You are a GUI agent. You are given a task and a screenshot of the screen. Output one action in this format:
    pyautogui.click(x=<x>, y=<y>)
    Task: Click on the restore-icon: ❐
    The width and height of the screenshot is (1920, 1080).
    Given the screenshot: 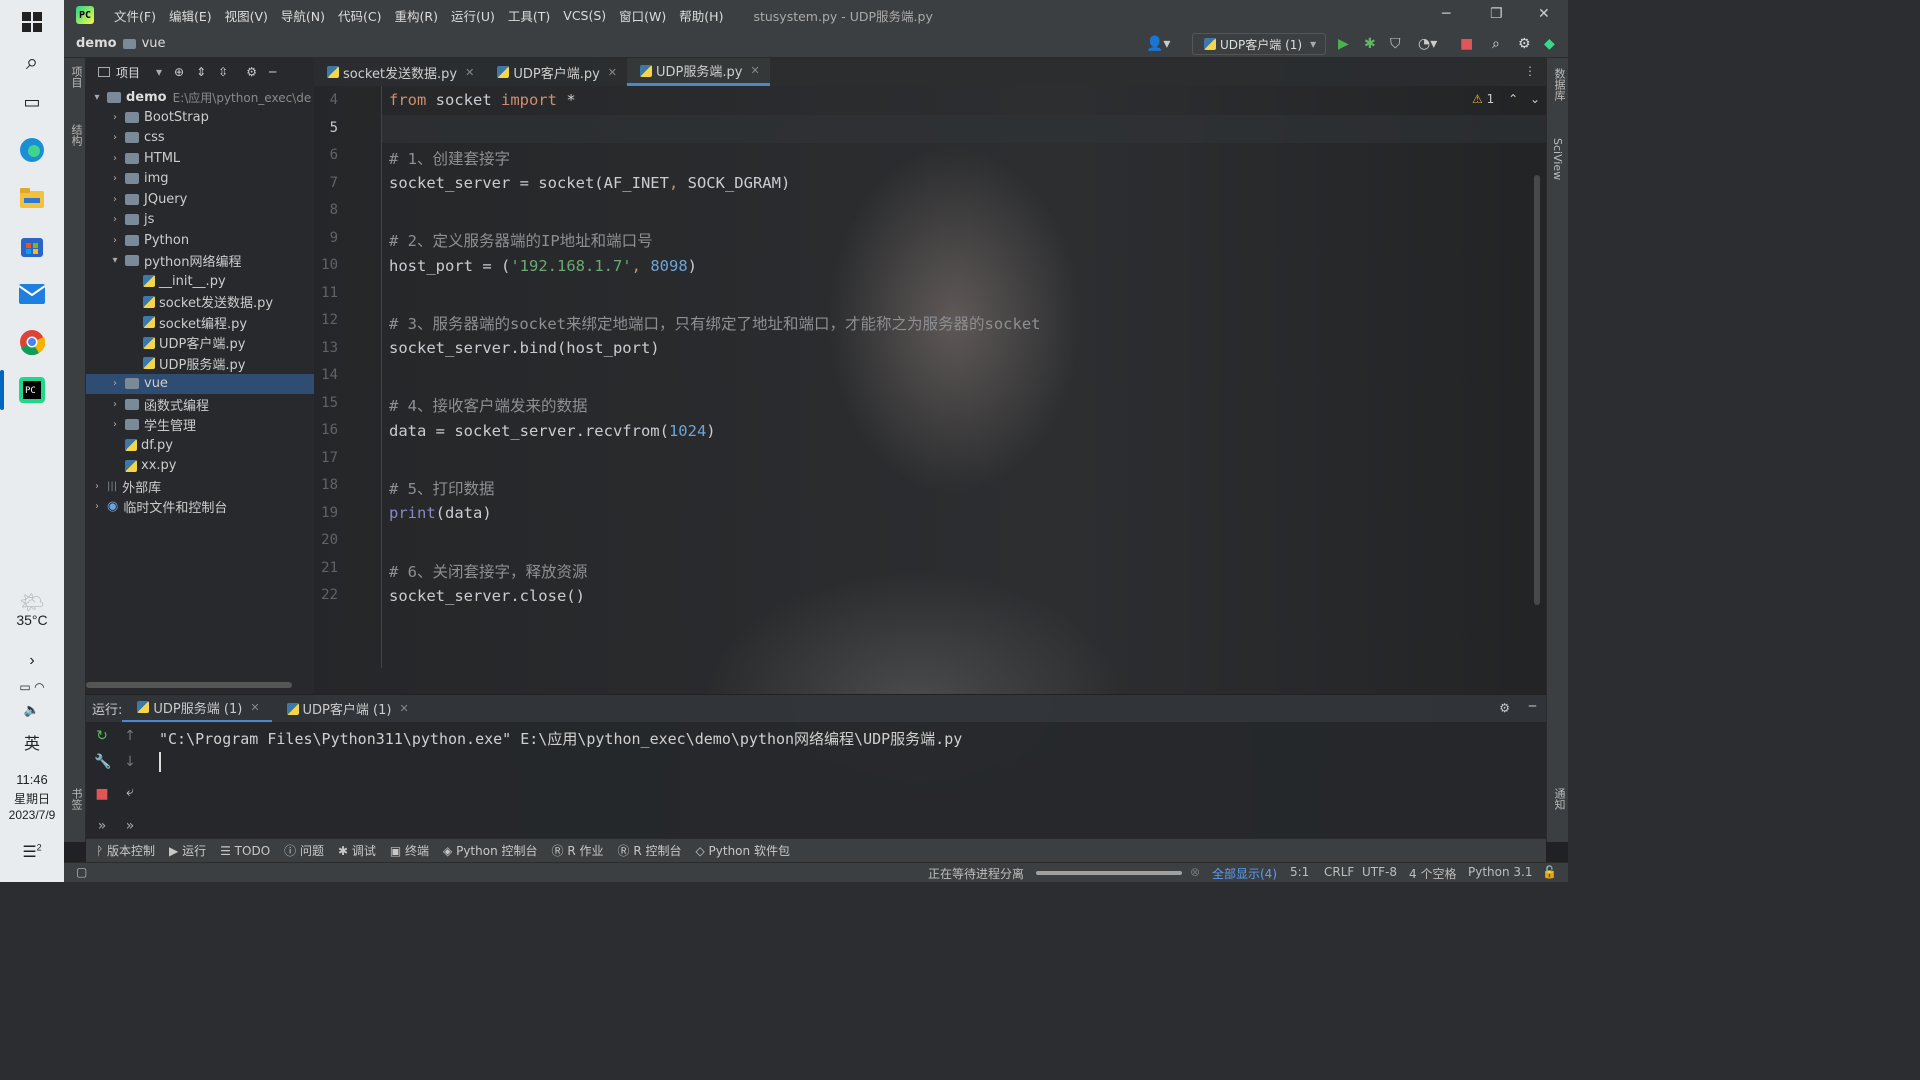 What is the action you would take?
    pyautogui.click(x=1496, y=14)
    